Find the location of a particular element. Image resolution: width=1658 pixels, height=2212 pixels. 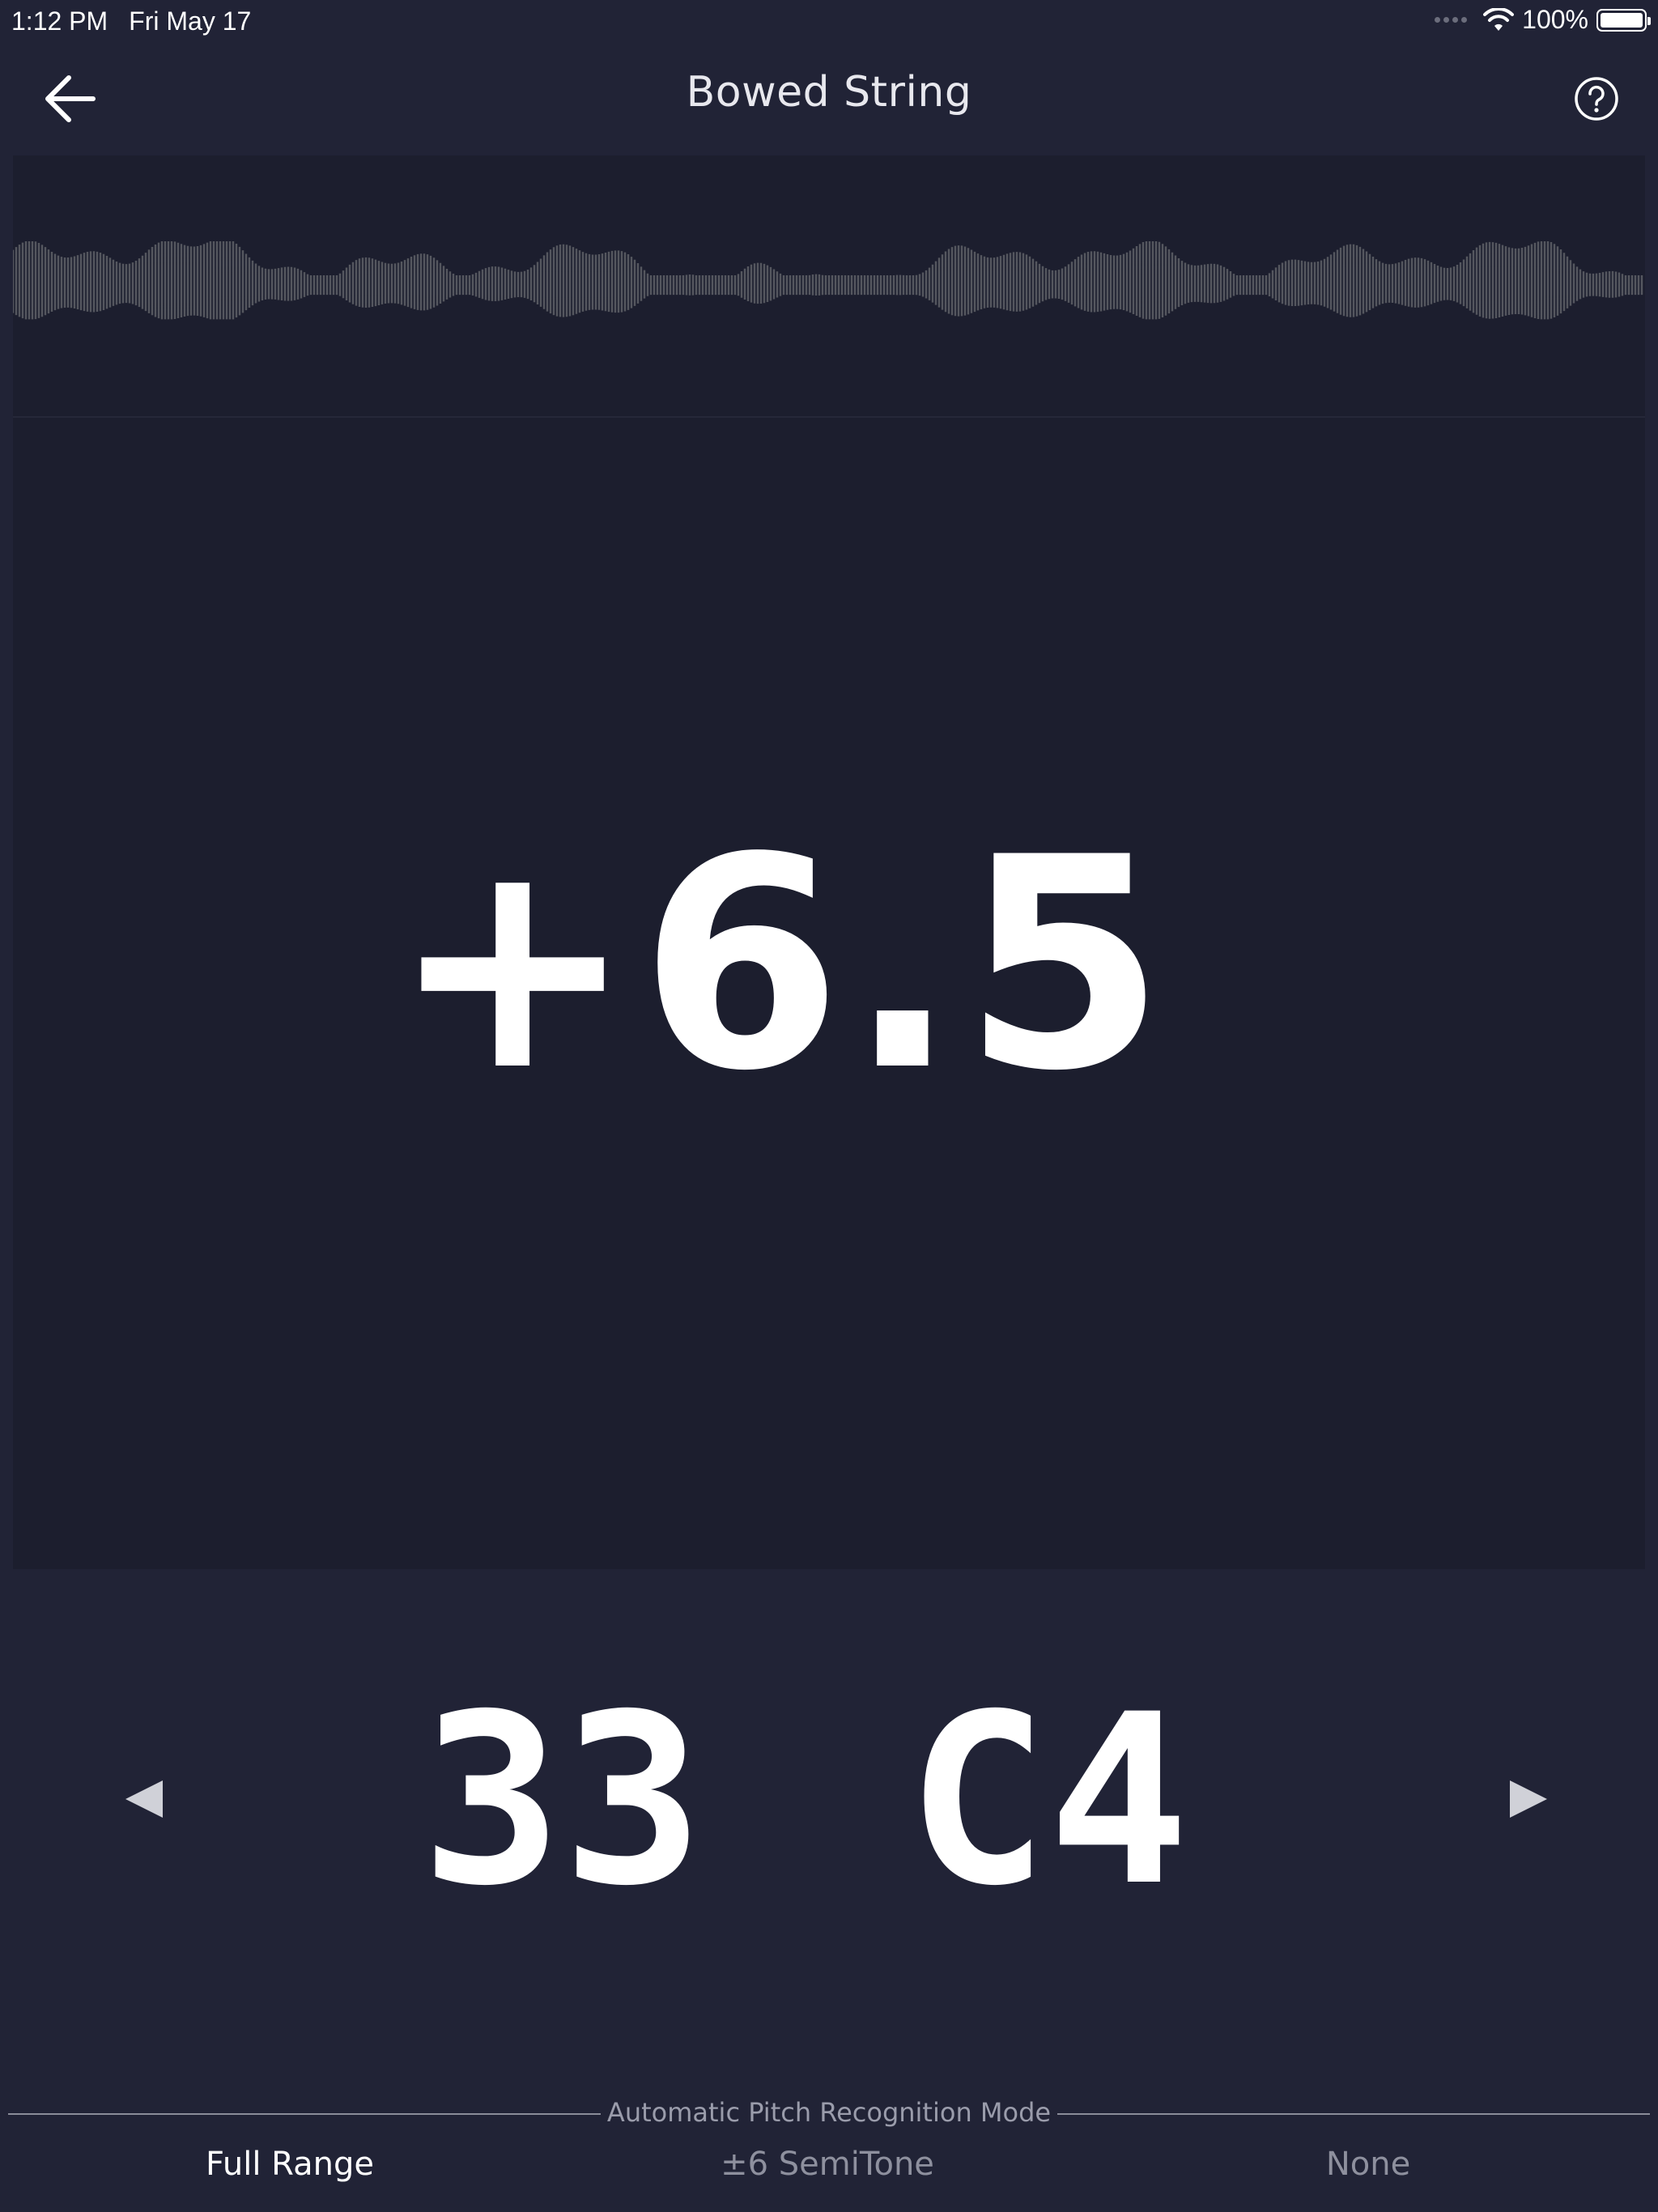

header: Bowed String is located at coordinates (829, 99).